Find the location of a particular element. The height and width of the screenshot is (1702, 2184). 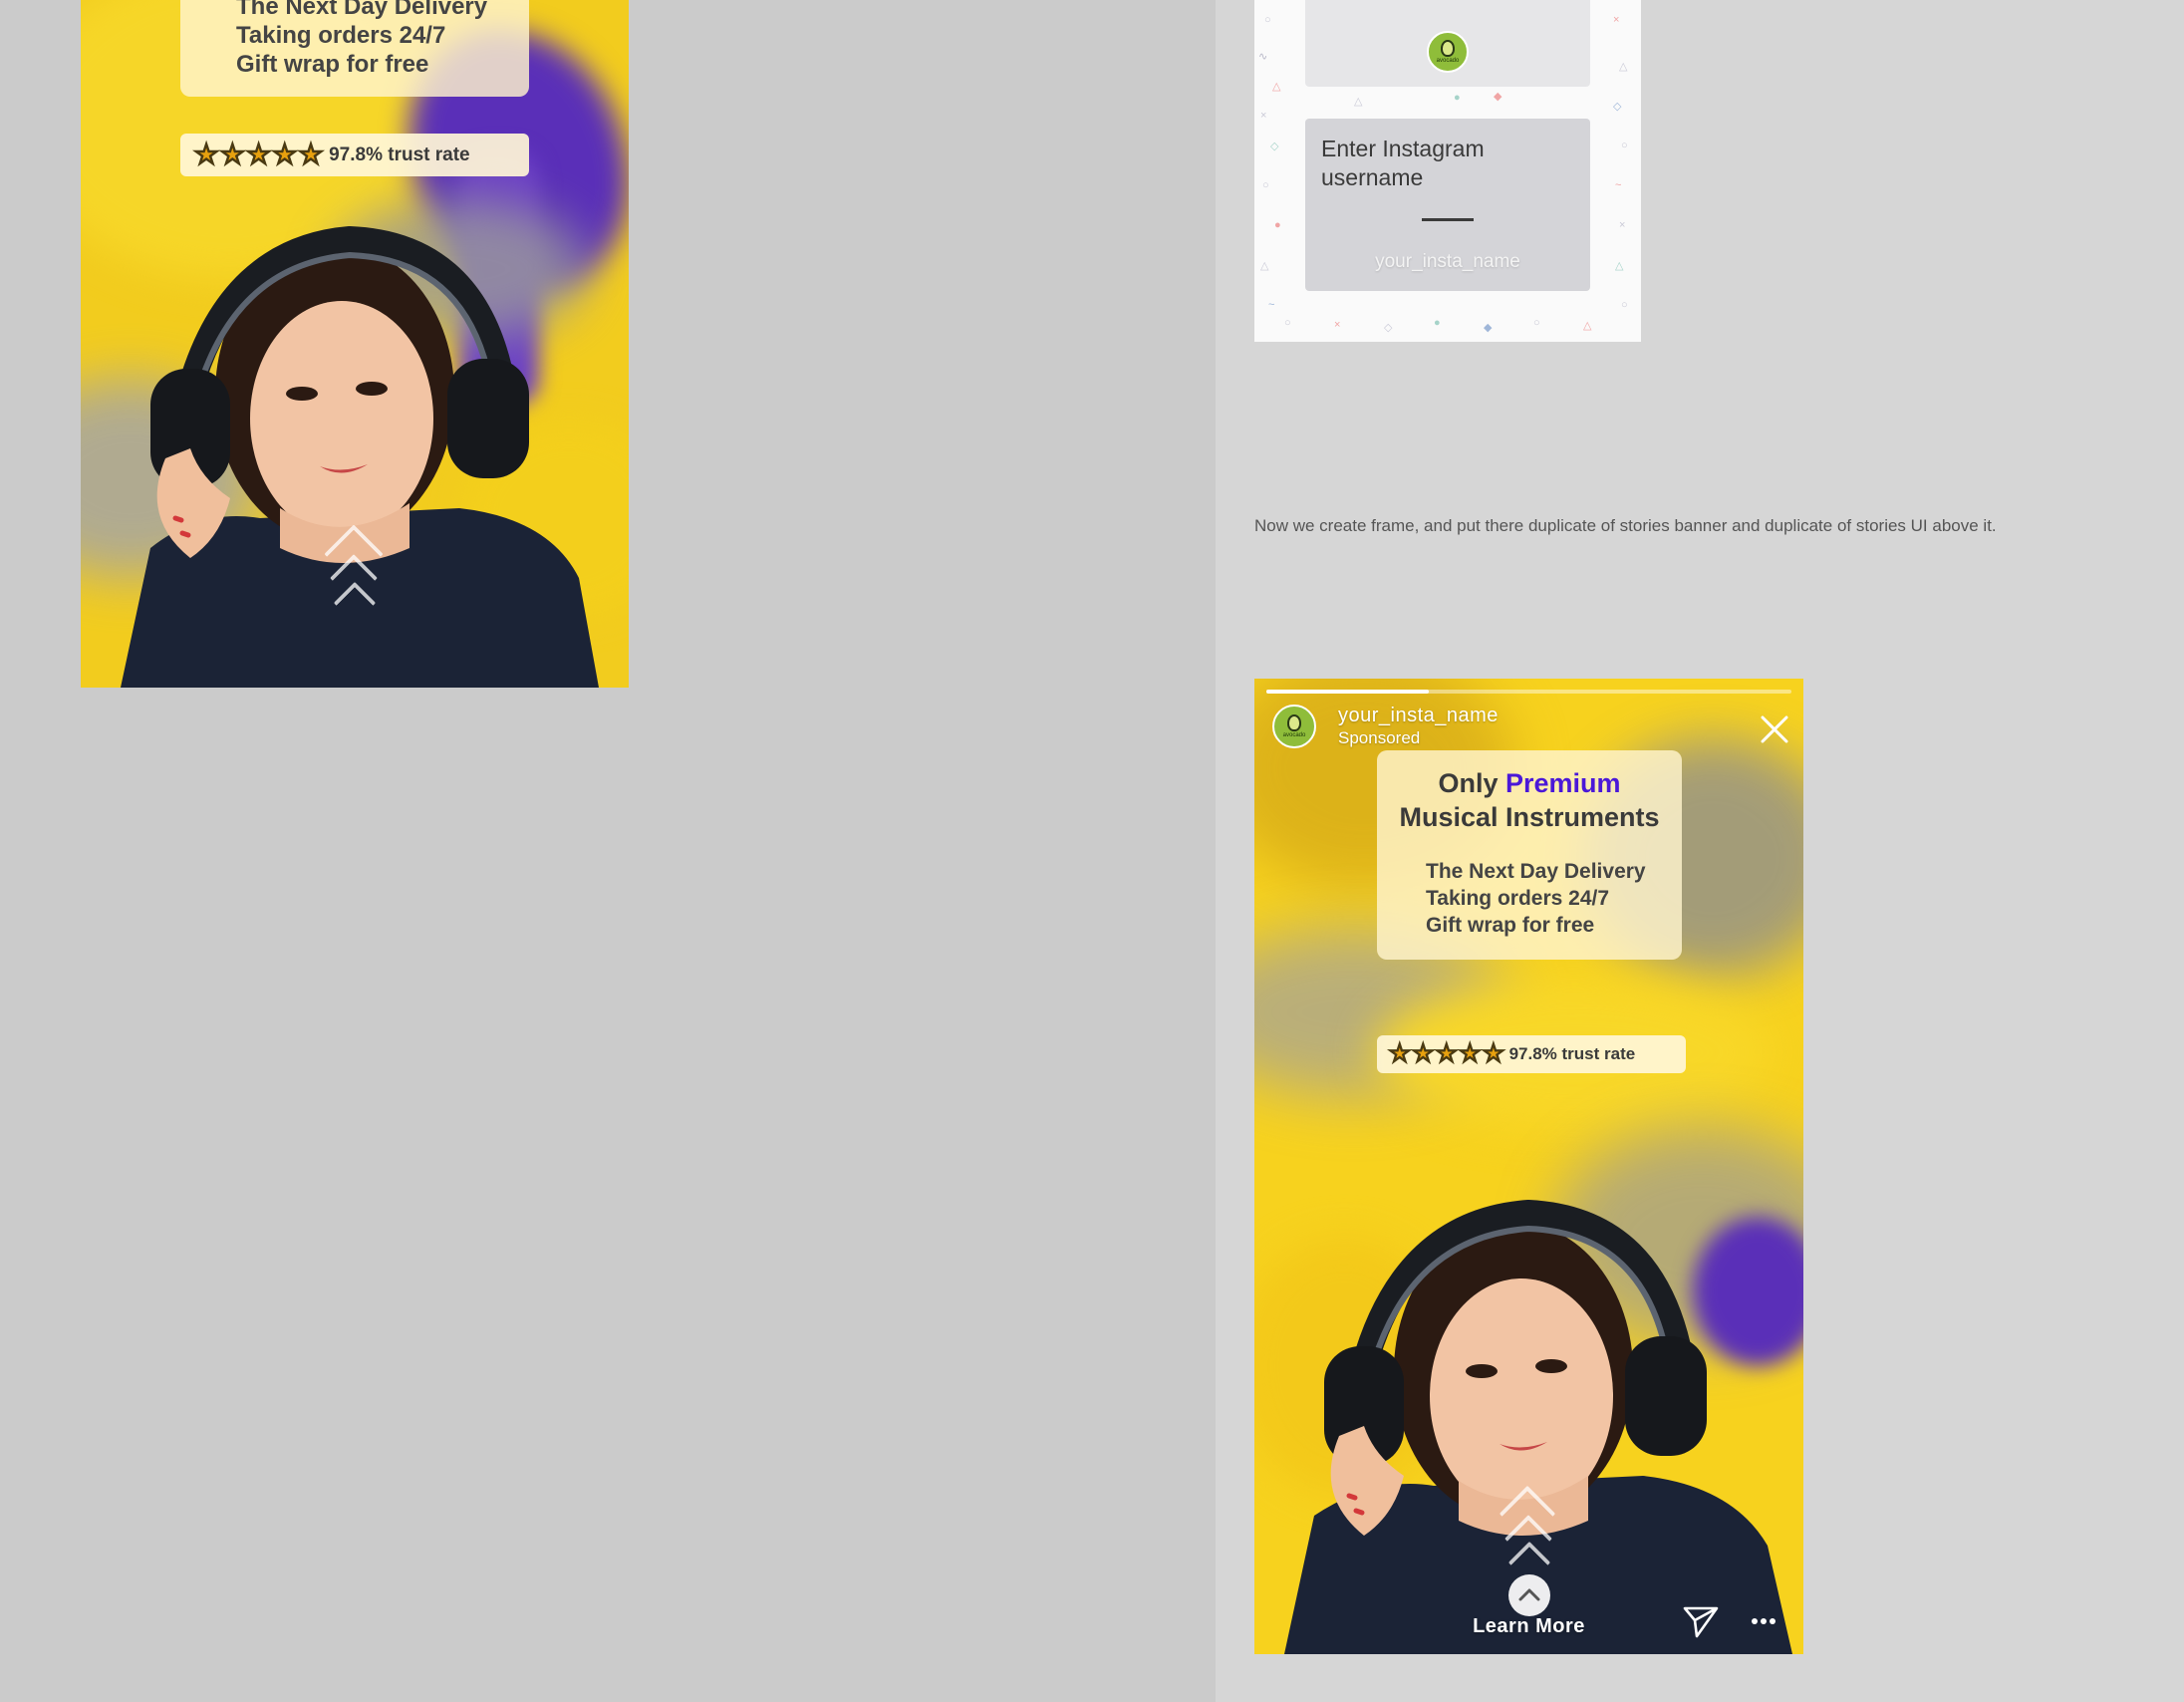

close-icon is located at coordinates (1774, 729).